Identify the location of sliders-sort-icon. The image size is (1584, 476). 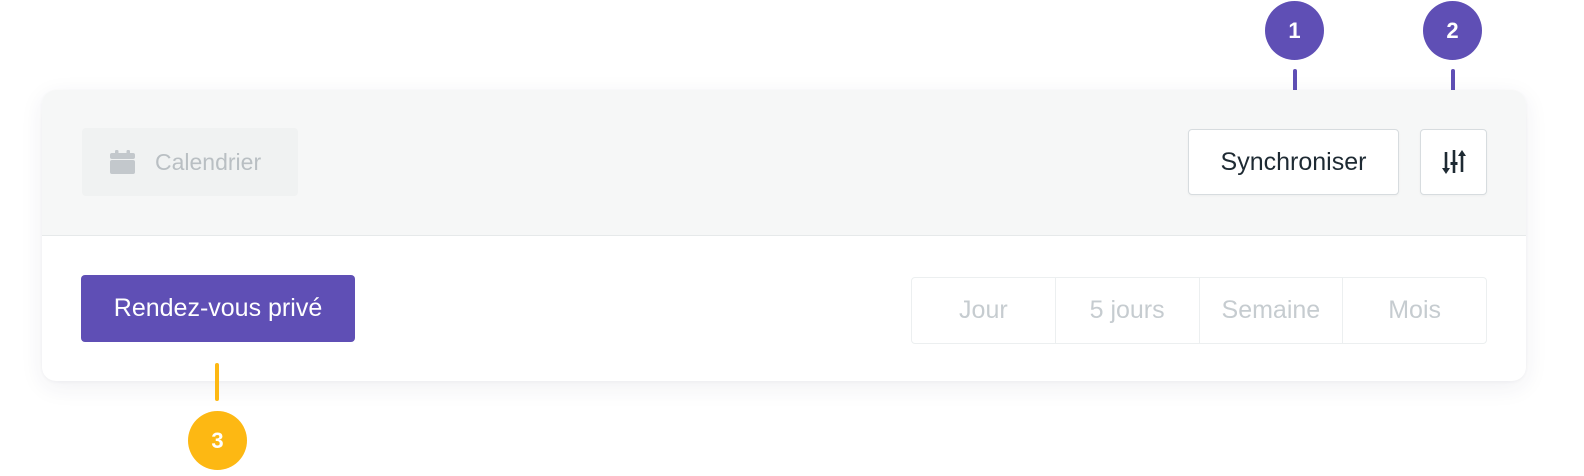
(1453, 162).